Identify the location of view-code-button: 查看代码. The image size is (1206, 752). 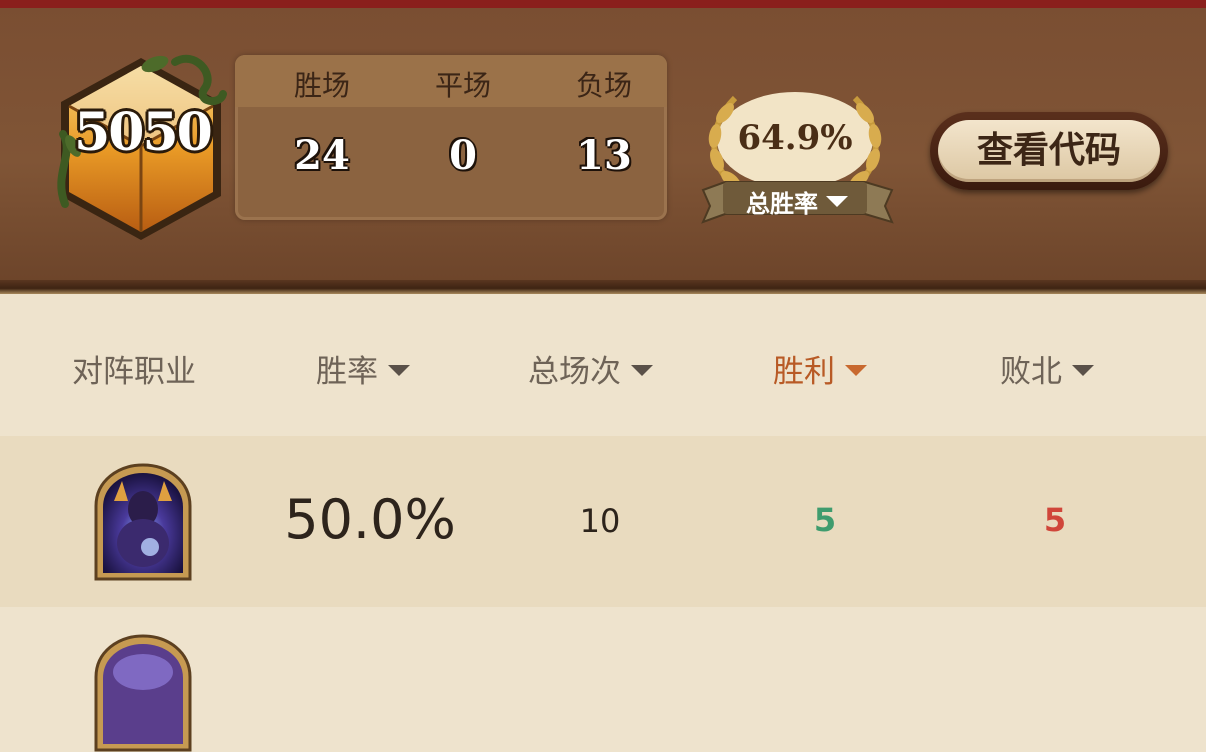
(1049, 151).